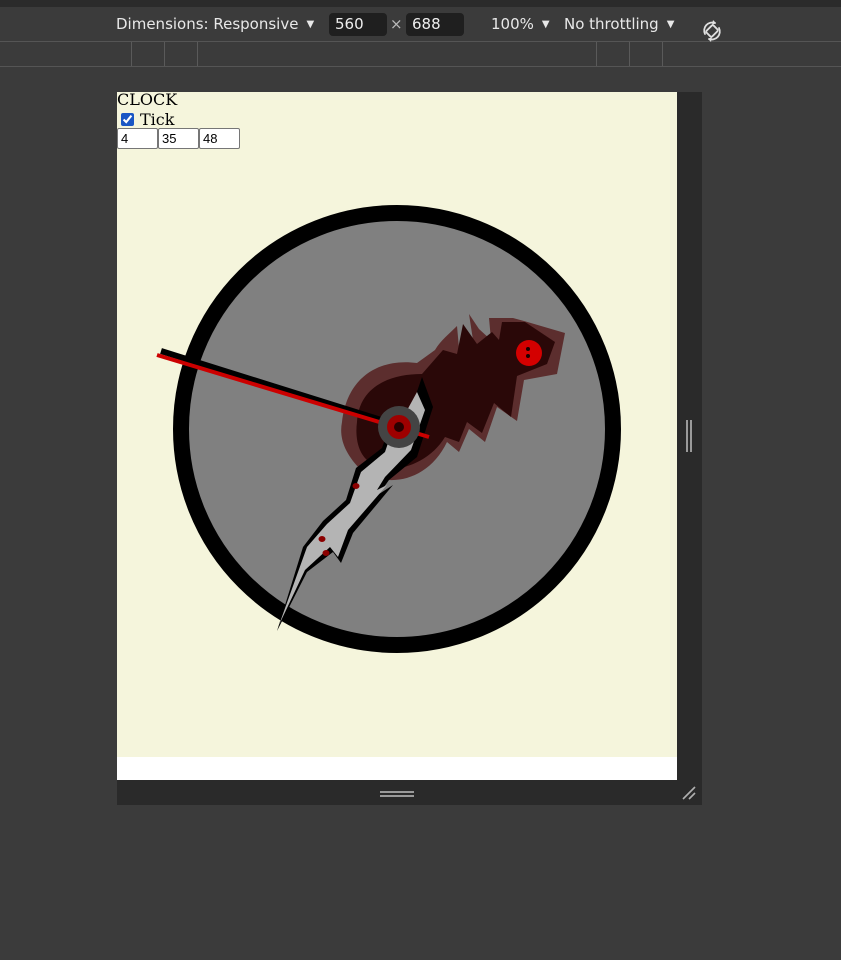  I want to click on devtools-top-strip, so click(420, 3).